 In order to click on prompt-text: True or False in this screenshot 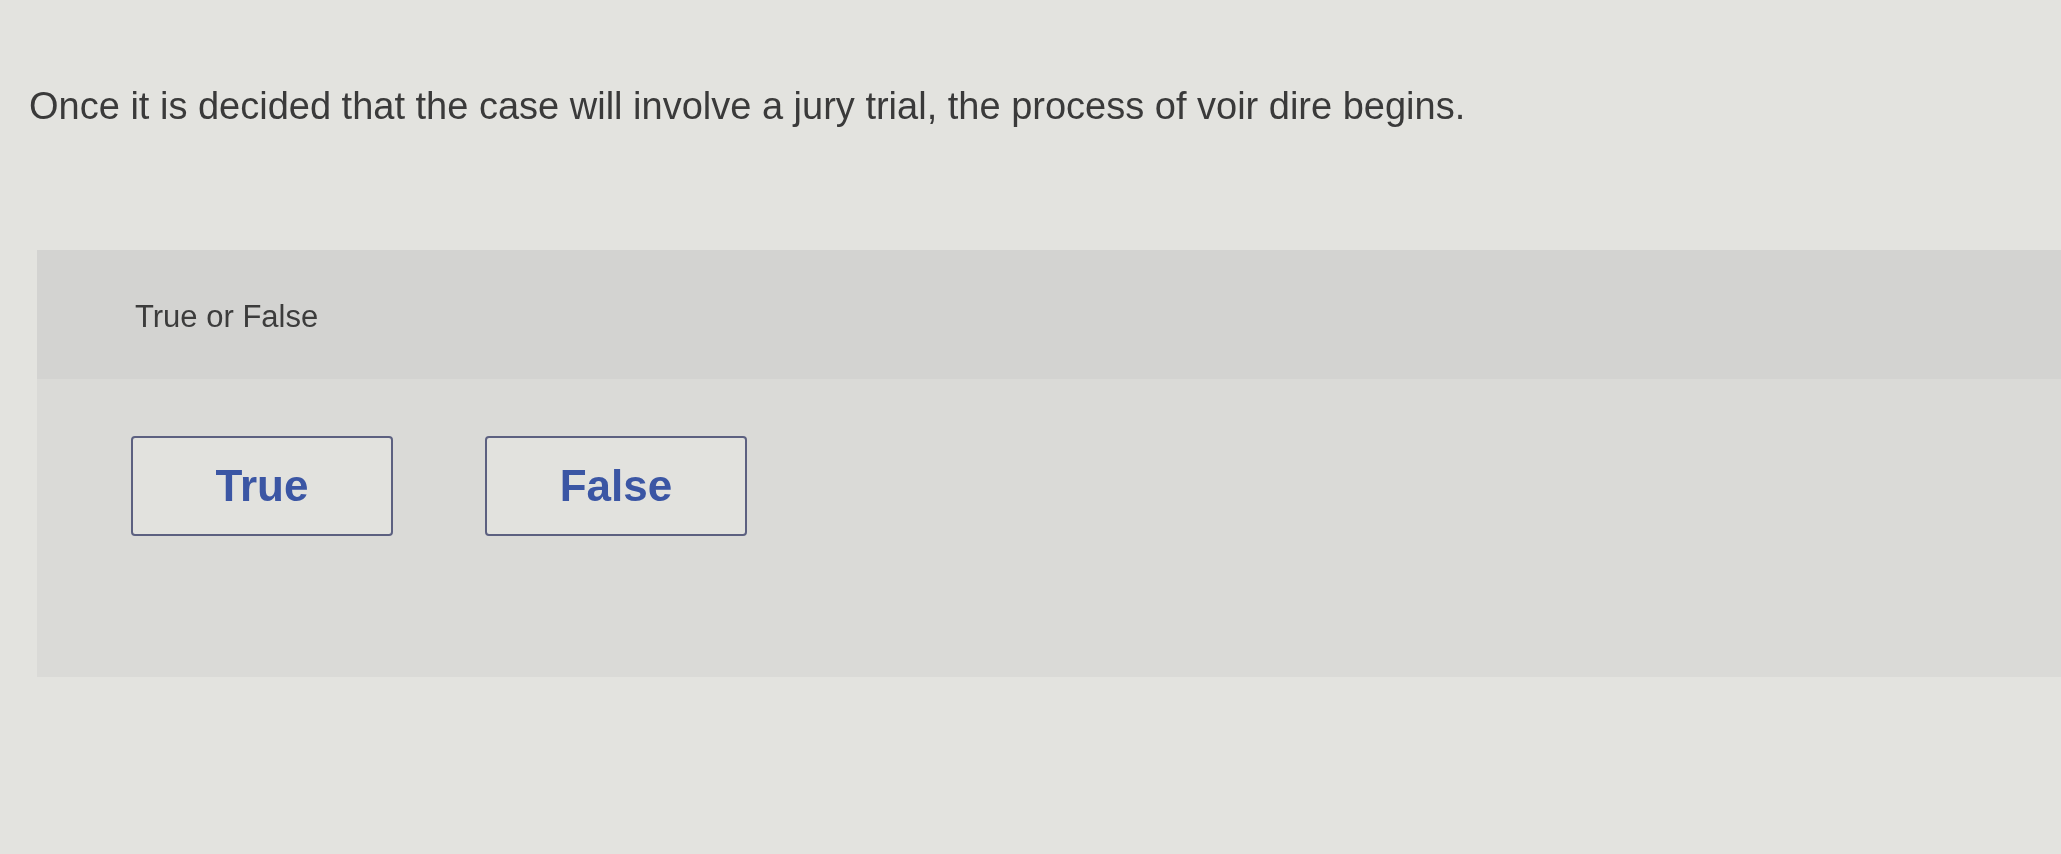, I will do `click(227, 316)`.